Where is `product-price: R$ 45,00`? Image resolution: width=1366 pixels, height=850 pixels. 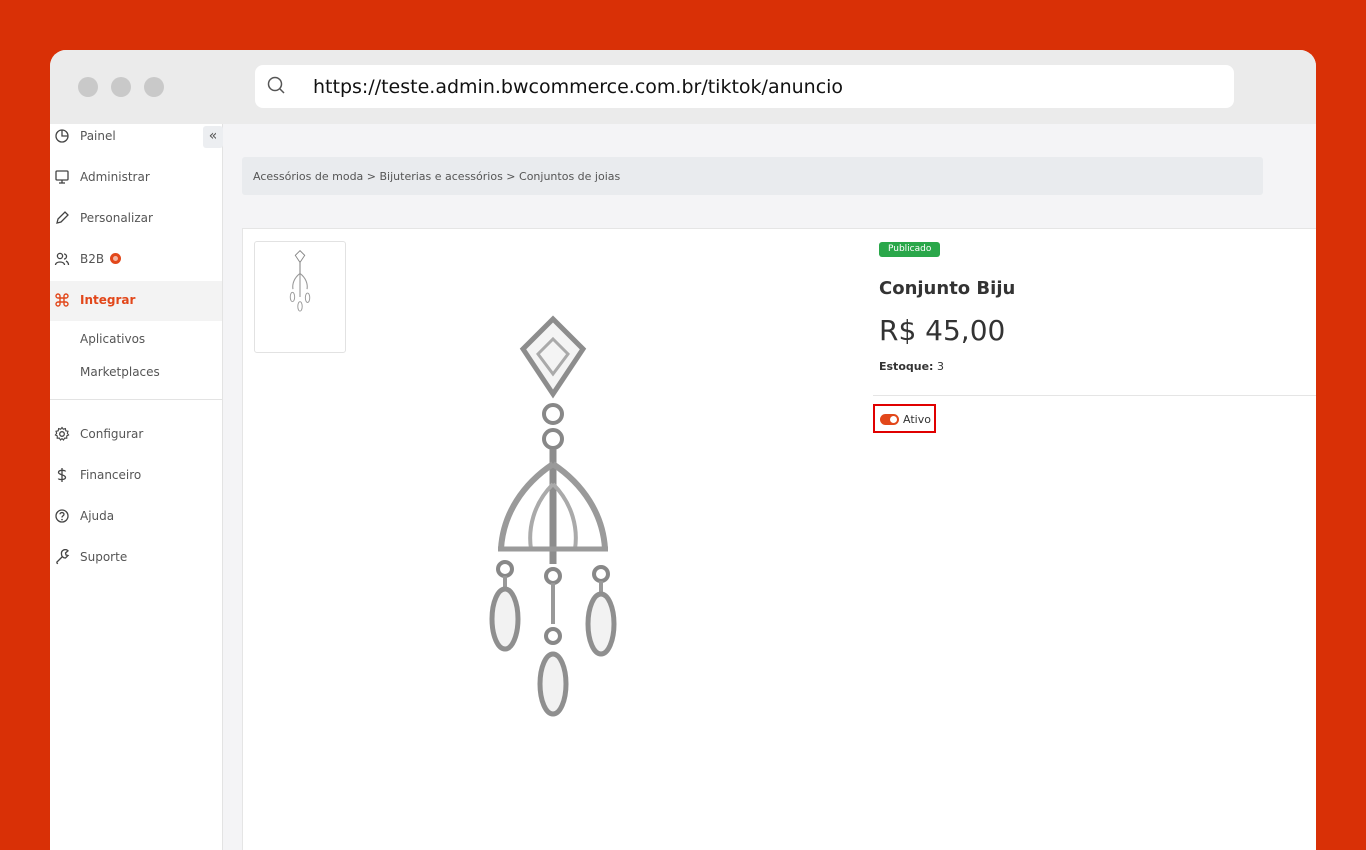
product-price: R$ 45,00 is located at coordinates (942, 330).